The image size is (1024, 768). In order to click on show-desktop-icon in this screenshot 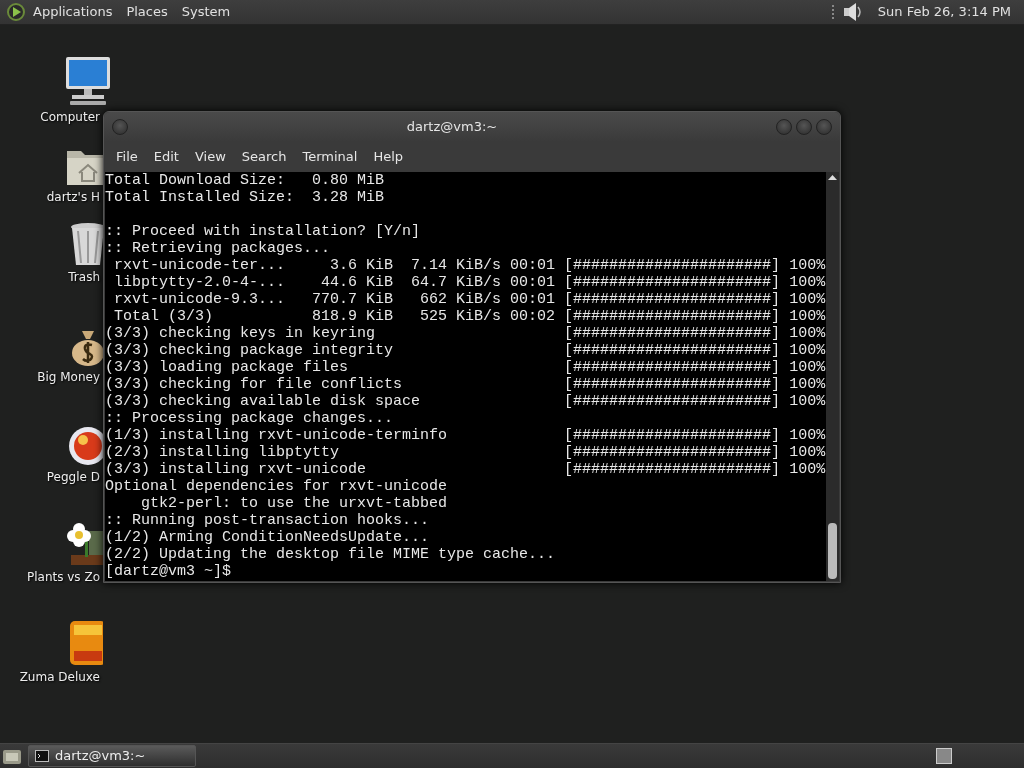, I will do `click(12, 756)`.